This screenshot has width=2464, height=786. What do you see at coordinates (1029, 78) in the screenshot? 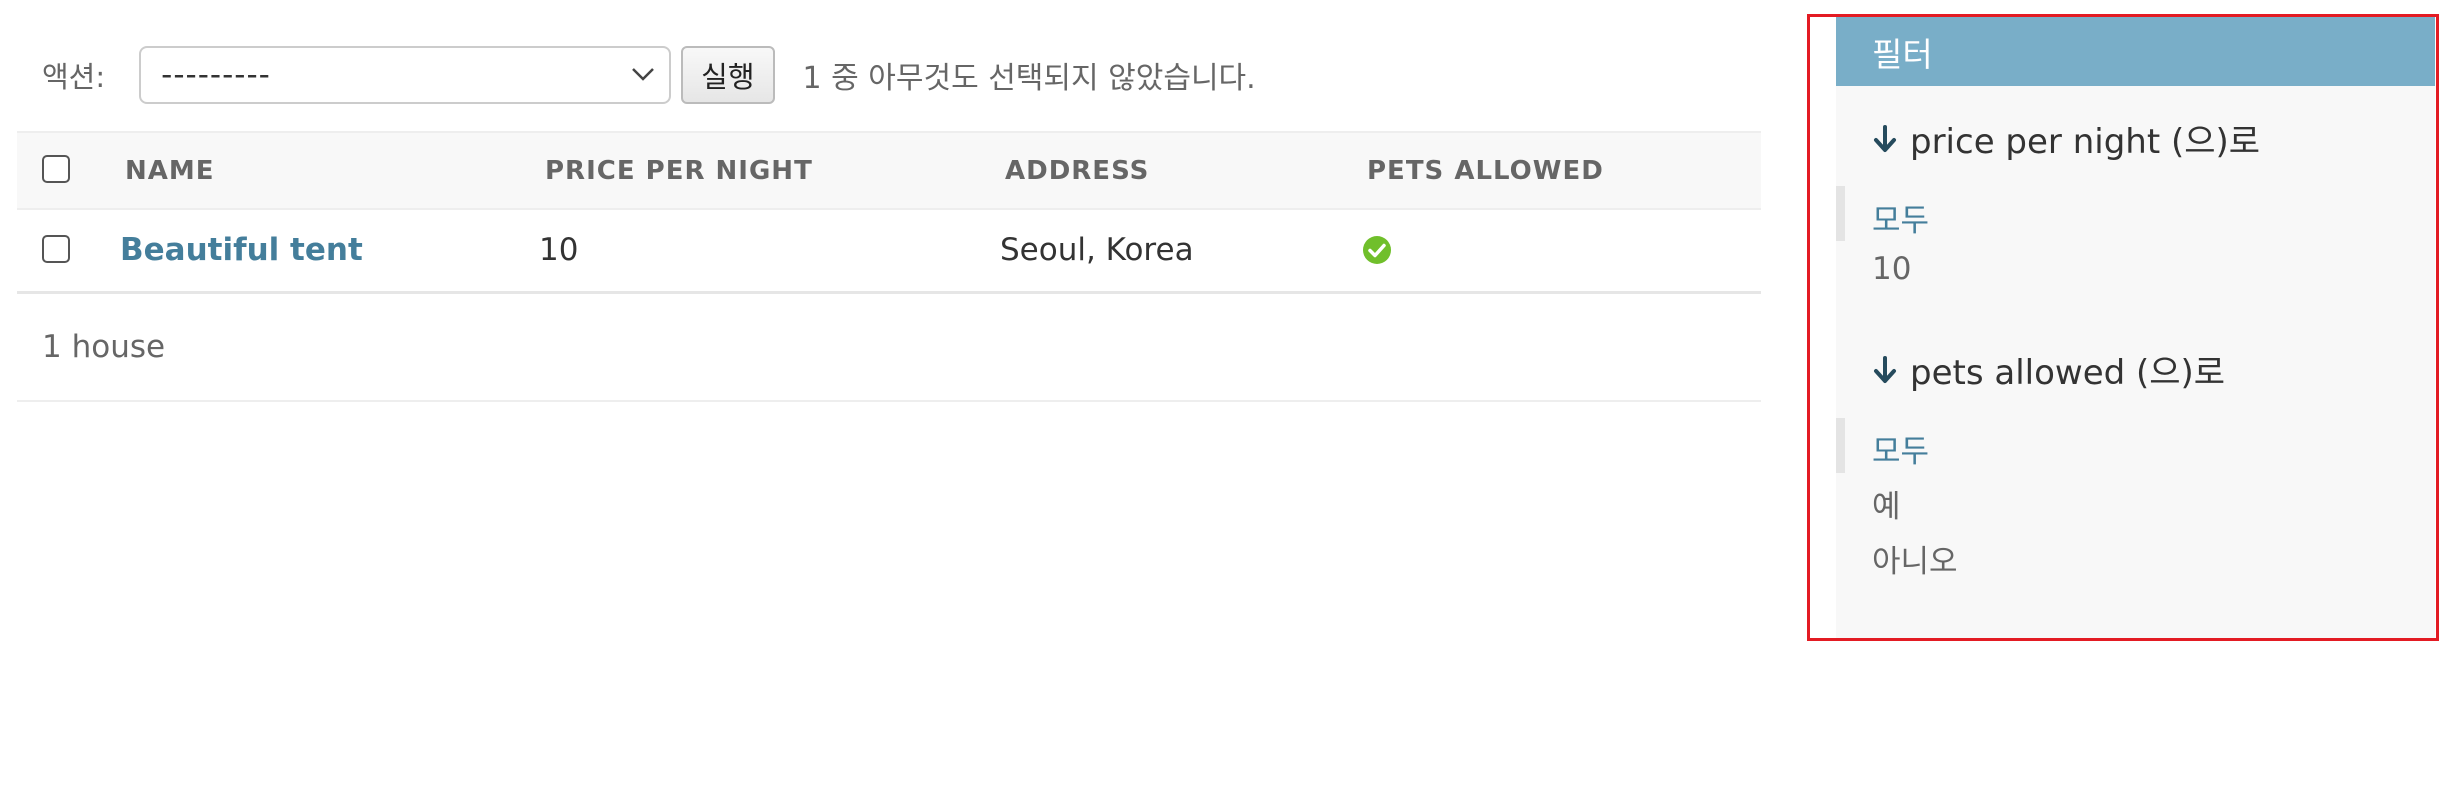
I see `selection-counter: 1 중 아무것도 선택되지 않았습니다.` at bounding box center [1029, 78].